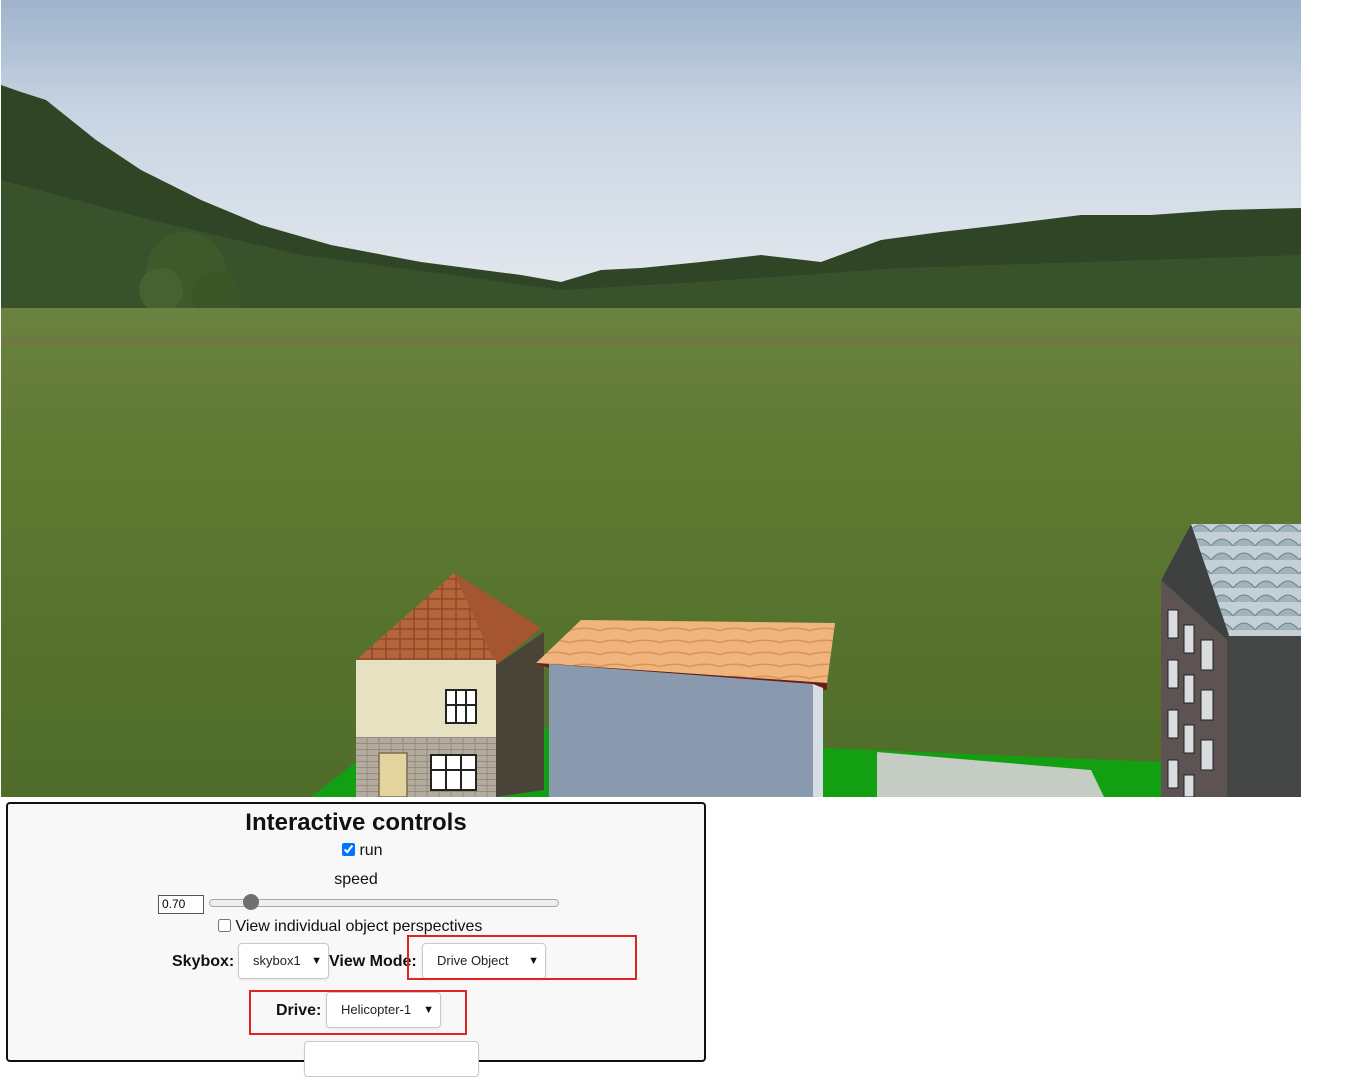 This screenshot has height=1077, width=1367. What do you see at coordinates (356, 879) in the screenshot?
I see `speed-label: speed` at bounding box center [356, 879].